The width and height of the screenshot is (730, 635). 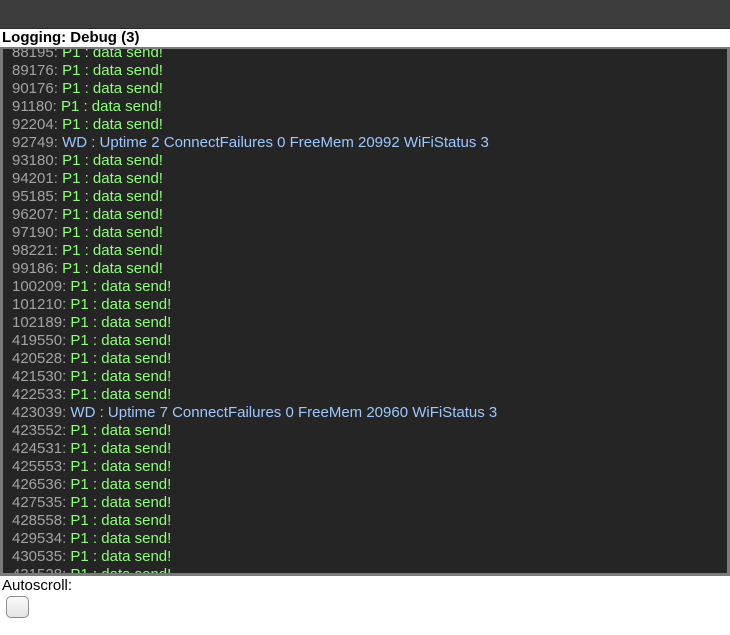 What do you see at coordinates (254, 269) in the screenshot?
I see `log-line: 99186: P1 : data send!` at bounding box center [254, 269].